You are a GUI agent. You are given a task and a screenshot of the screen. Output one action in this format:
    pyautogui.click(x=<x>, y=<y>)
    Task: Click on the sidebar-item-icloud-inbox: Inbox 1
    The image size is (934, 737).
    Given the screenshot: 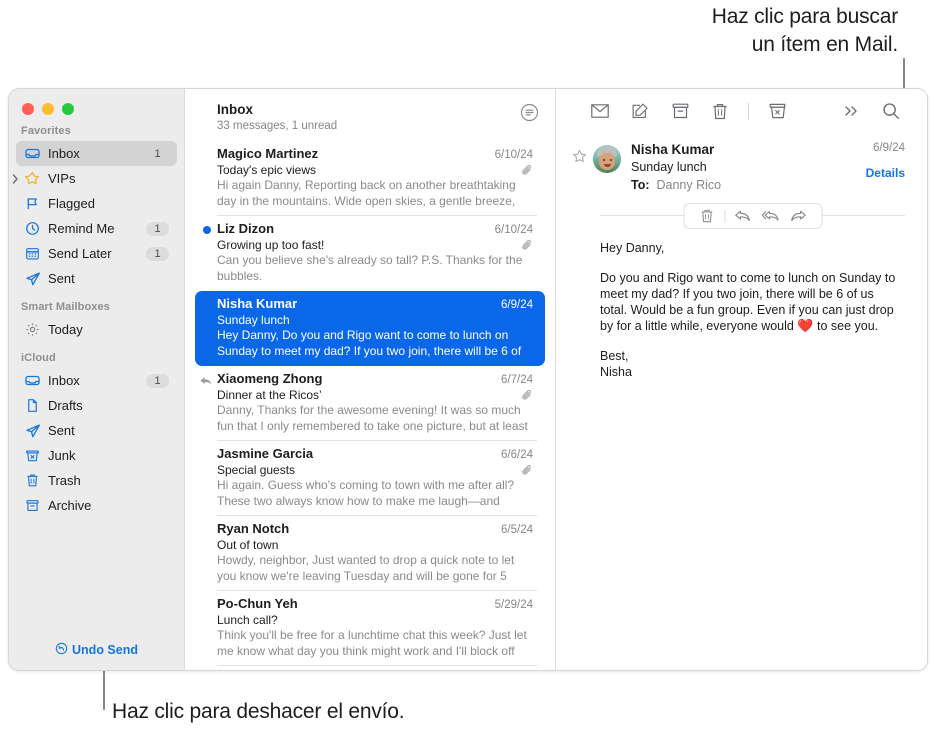 What is the action you would take?
    pyautogui.click(x=96, y=380)
    